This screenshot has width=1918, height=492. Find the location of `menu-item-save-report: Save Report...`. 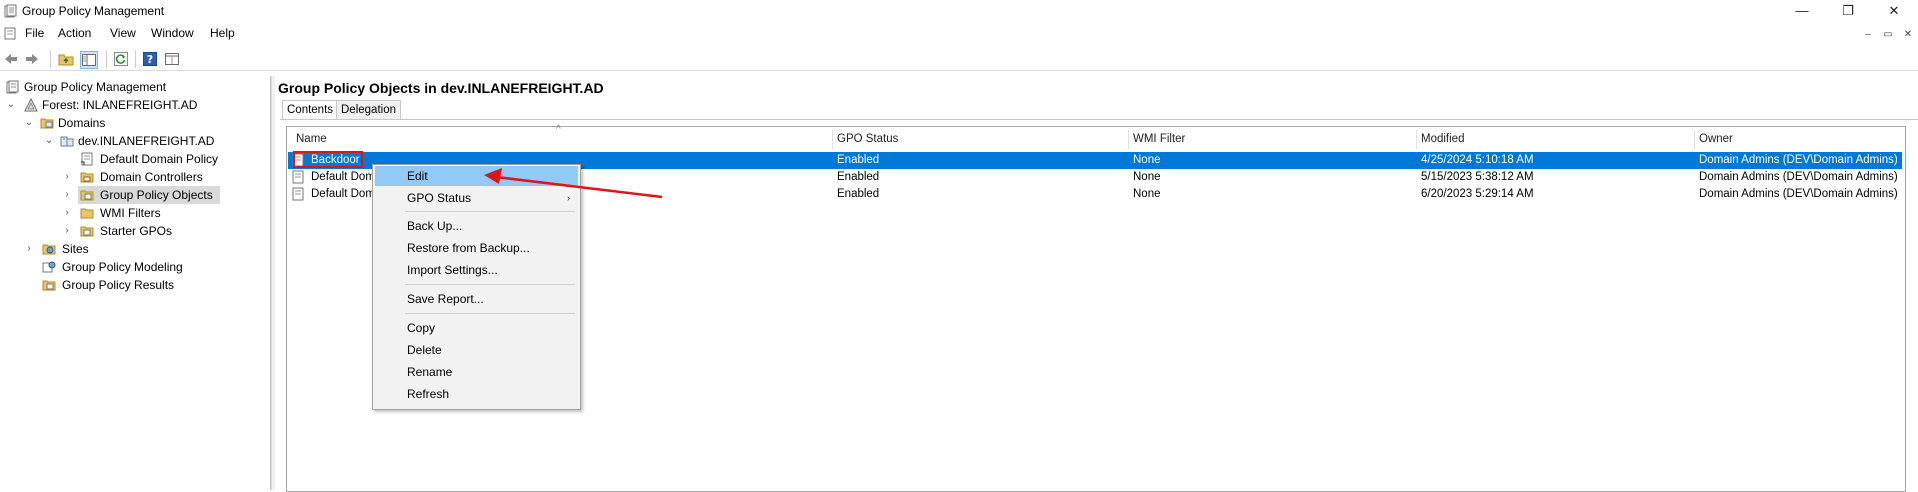

menu-item-save-report: Save Report... is located at coordinates (476, 299).